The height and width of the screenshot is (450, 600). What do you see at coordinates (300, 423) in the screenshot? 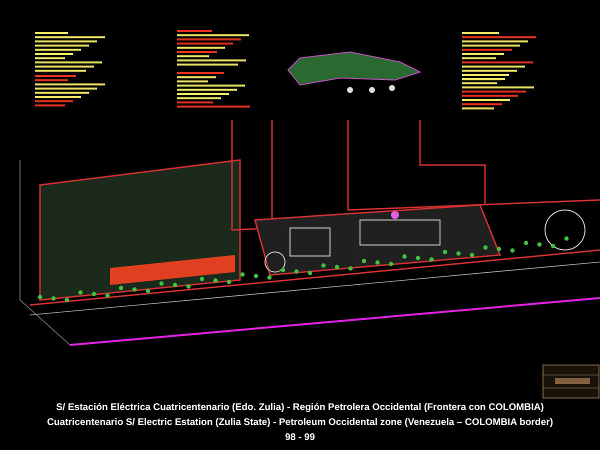
I see `caption-text: Cuatricentenario S/ Electric Estation (Zulia State) - Petroleum Occidental zone (Venezuela – COLOMBIA border)` at bounding box center [300, 423].